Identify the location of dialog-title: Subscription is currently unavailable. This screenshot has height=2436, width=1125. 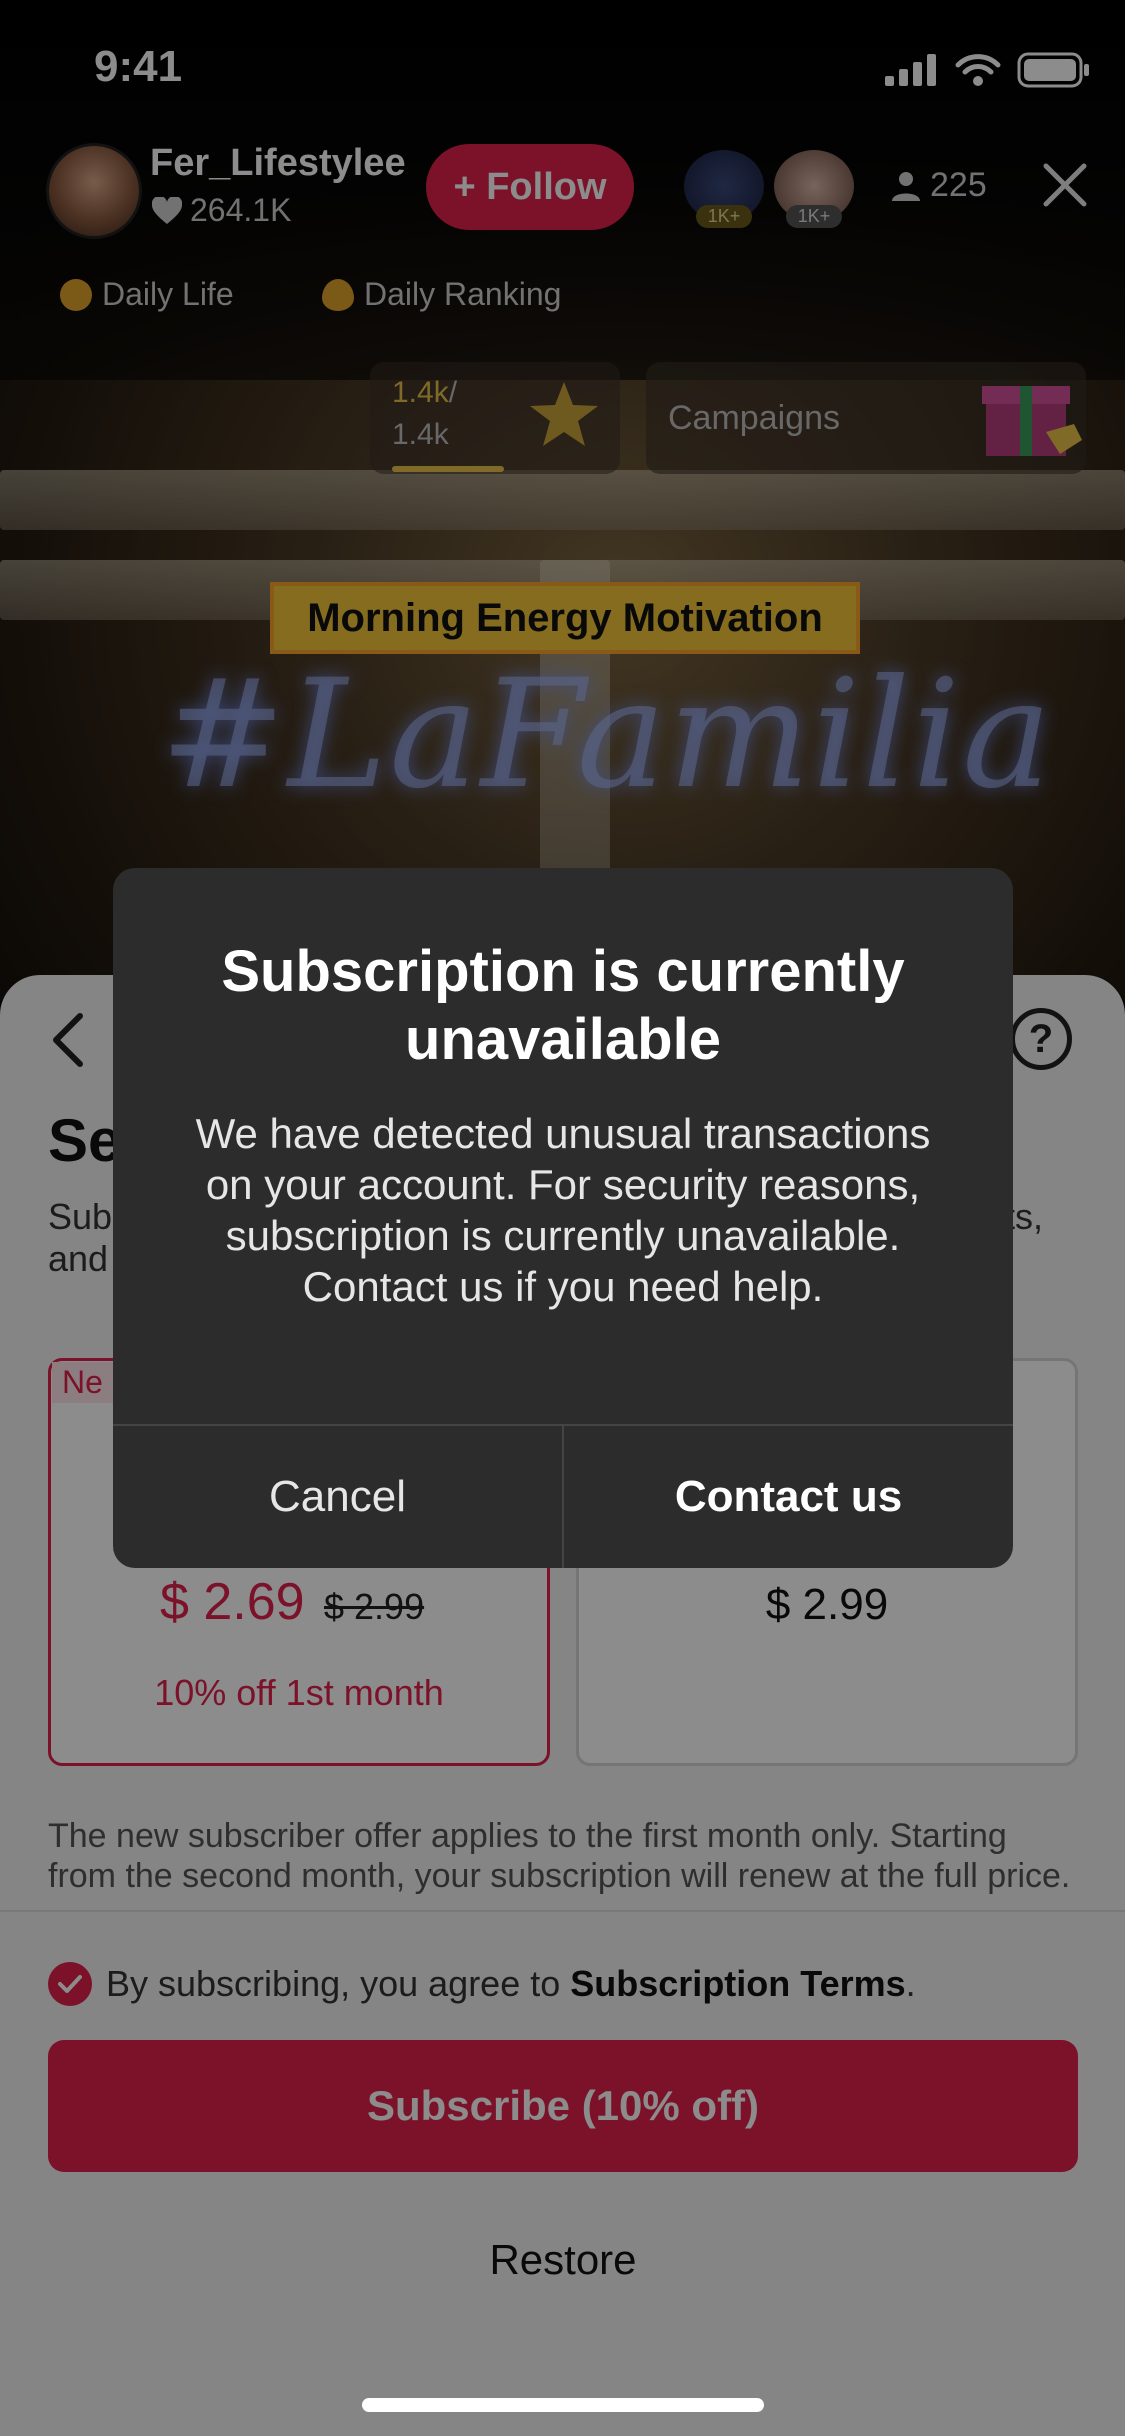
(563, 1005).